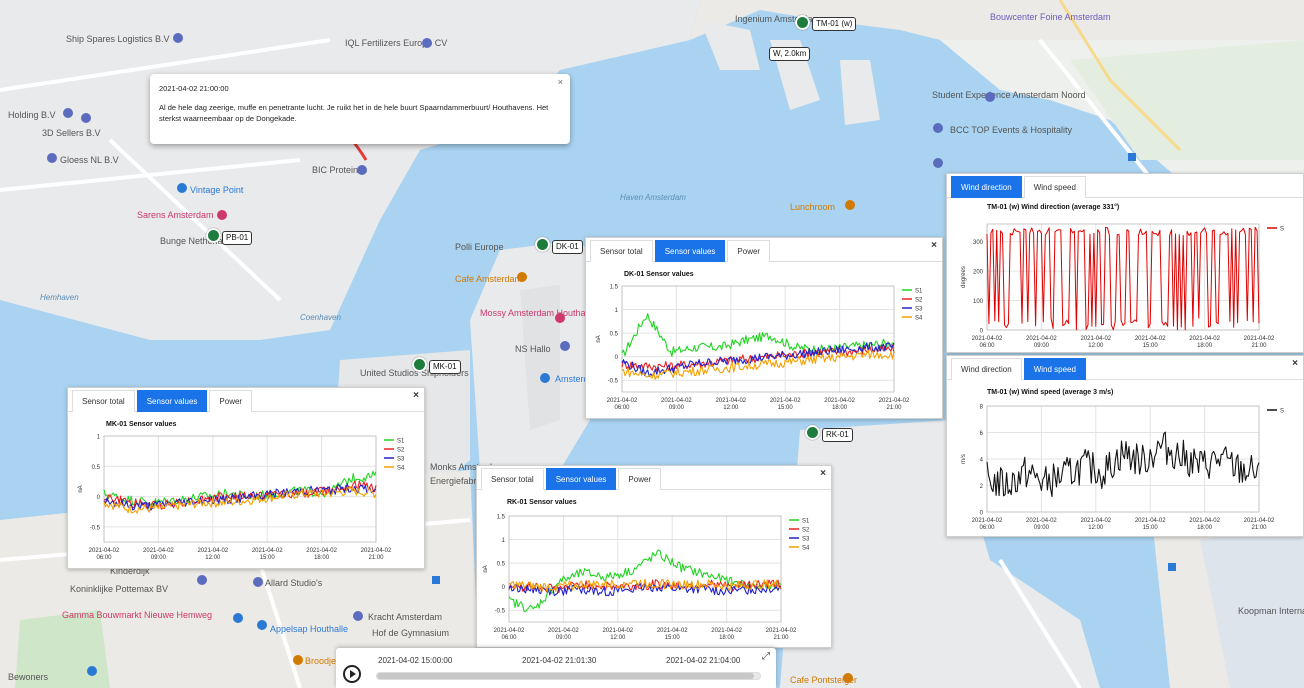 This screenshot has width=1304, height=688. What do you see at coordinates (812, 207) in the screenshot?
I see `map-label: Lunchroom` at bounding box center [812, 207].